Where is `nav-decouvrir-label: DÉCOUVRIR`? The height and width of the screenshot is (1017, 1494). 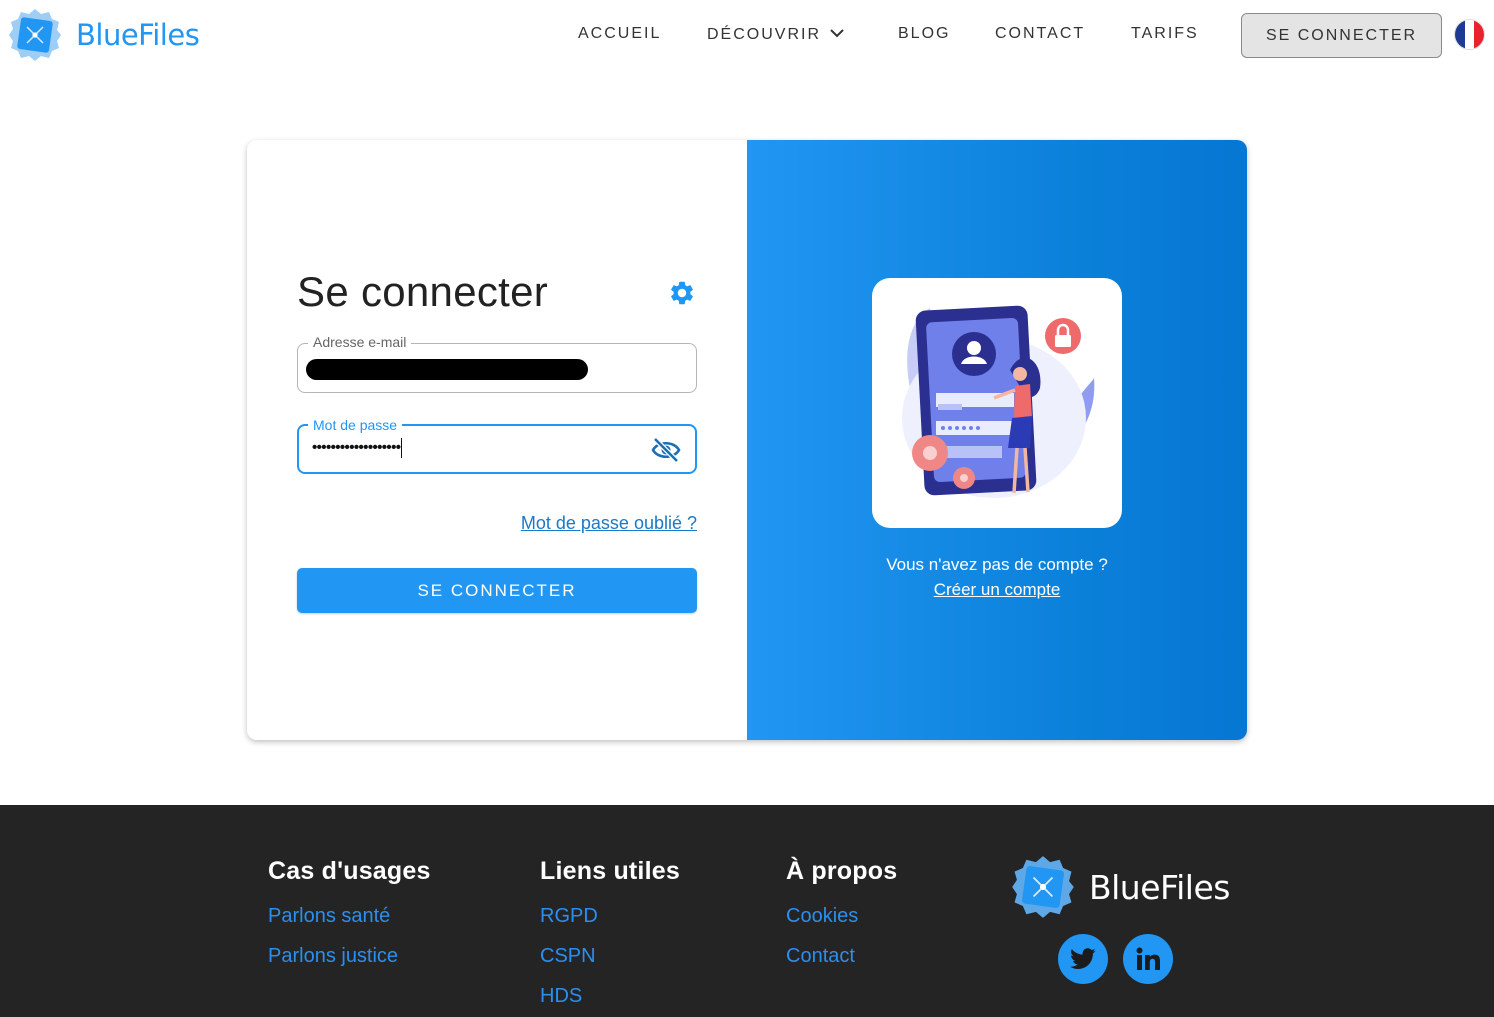
nav-decouvrir-label: DÉCOUVRIR is located at coordinates (764, 34).